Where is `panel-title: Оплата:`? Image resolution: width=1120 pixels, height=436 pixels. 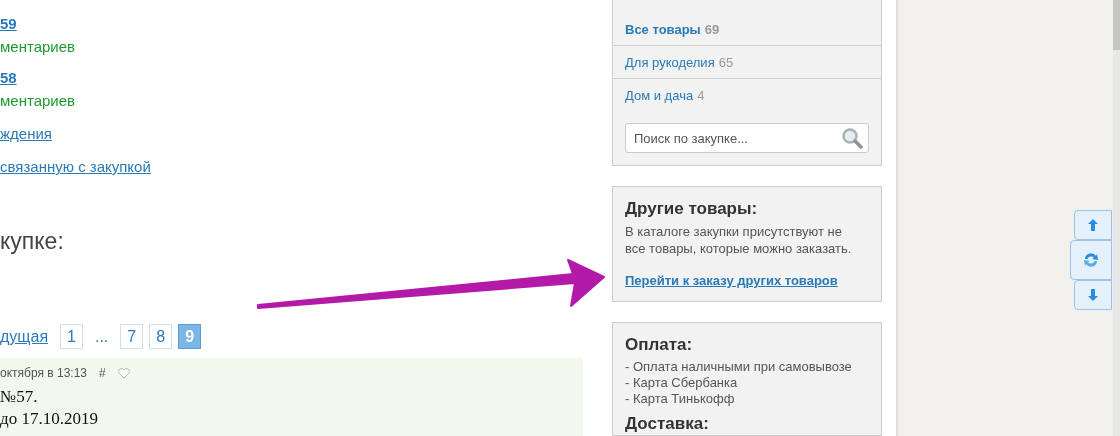 panel-title: Оплата: is located at coordinates (659, 345).